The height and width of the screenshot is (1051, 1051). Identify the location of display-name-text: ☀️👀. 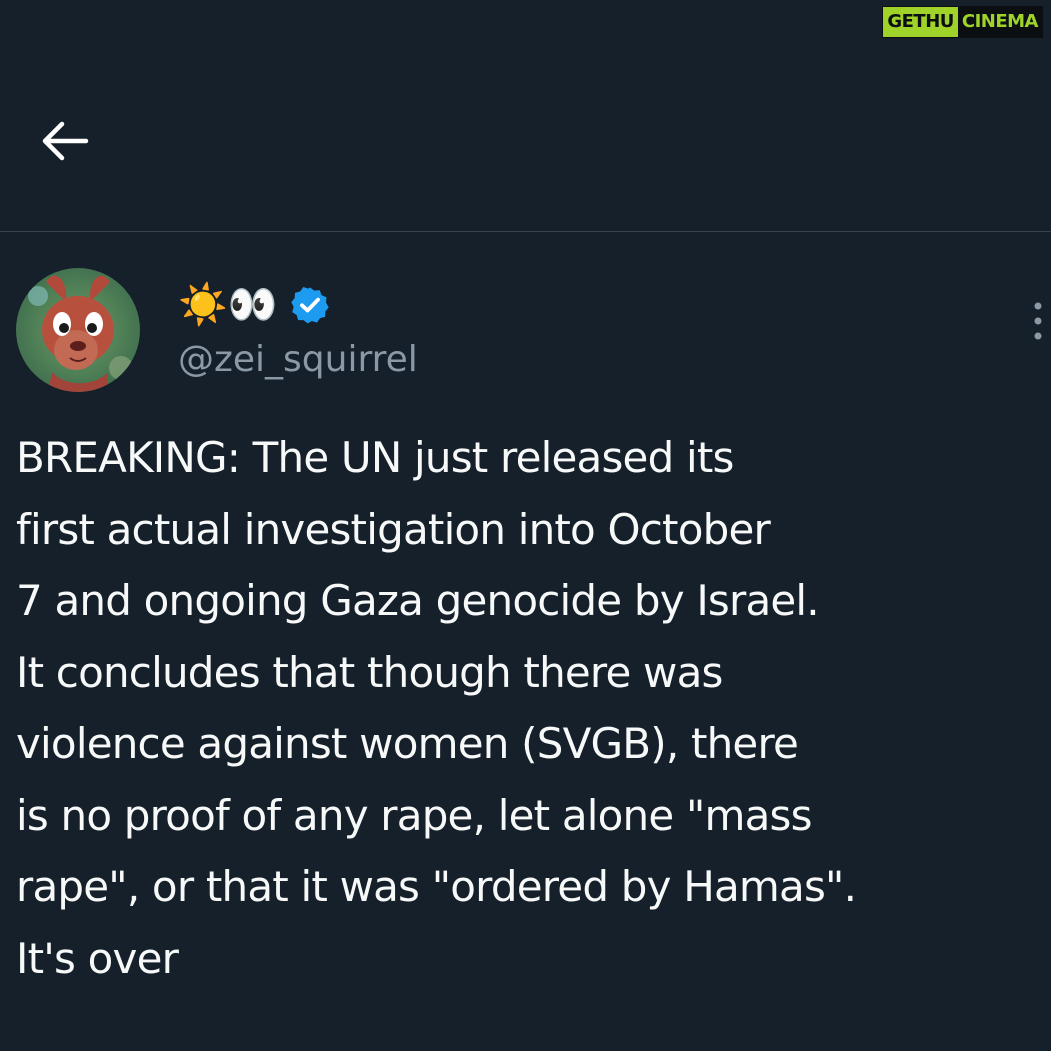
(228, 305).